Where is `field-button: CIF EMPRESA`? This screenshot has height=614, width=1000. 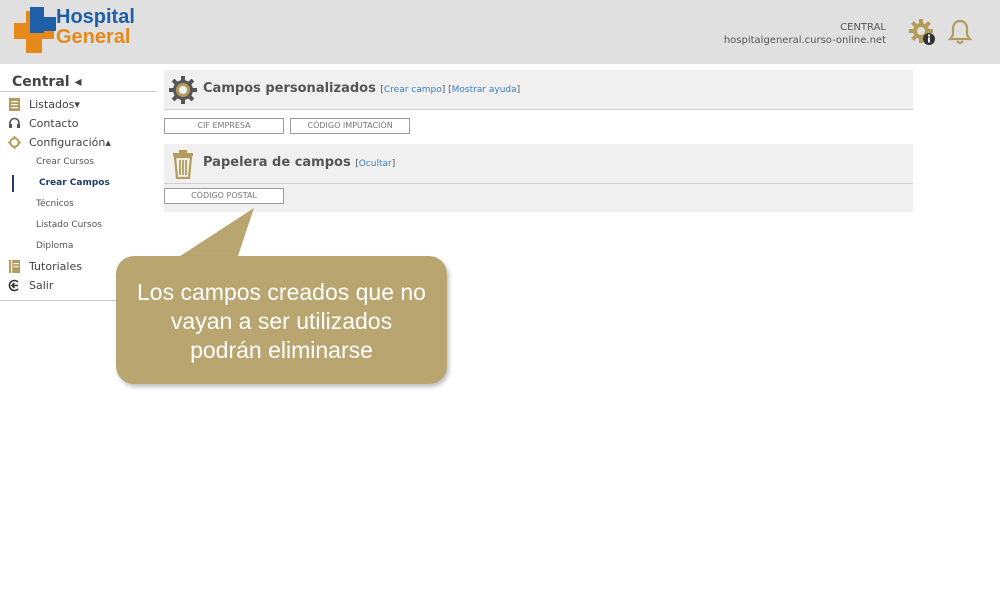 field-button: CIF EMPRESA is located at coordinates (224, 126).